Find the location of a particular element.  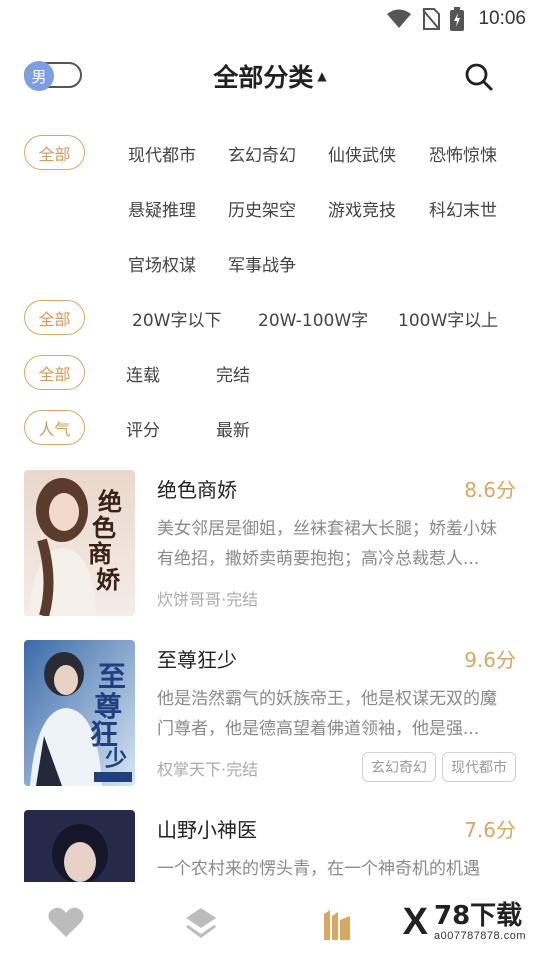

status-filter-row: 全部 连载 完结 is located at coordinates (270, 373).